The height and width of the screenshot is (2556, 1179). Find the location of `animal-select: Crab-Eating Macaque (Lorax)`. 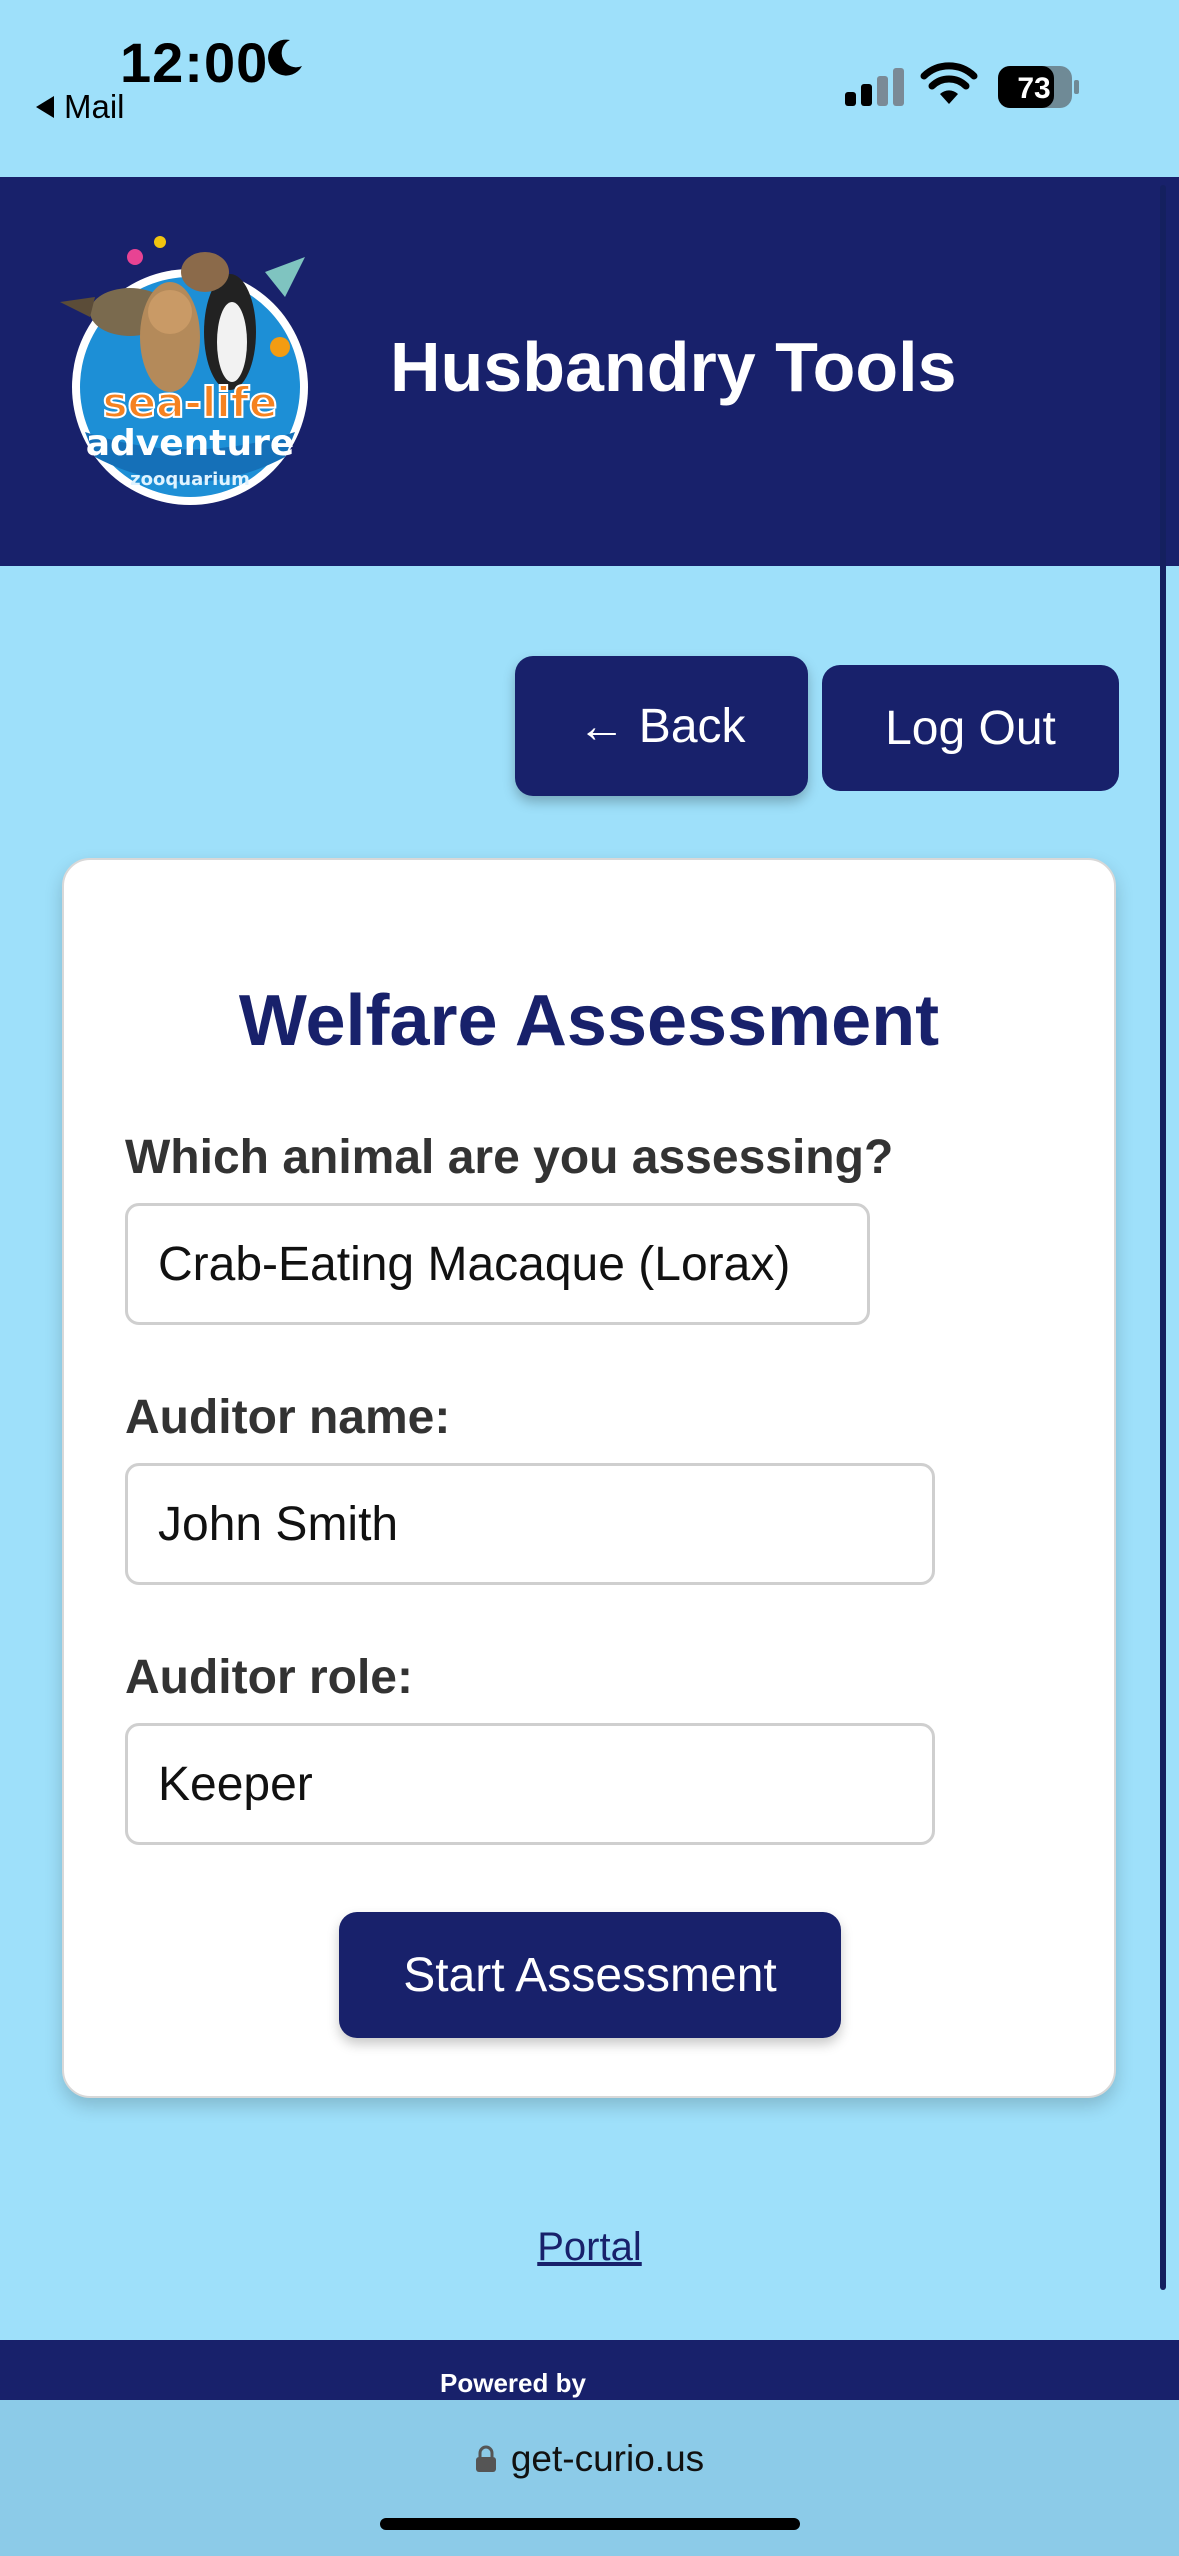

animal-select: Crab-Eating Macaque (Lorax) is located at coordinates (497, 1264).